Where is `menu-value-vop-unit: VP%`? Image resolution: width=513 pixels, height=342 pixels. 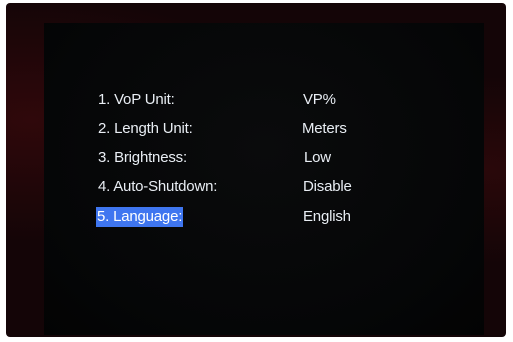 menu-value-vop-unit: VP% is located at coordinates (319, 99).